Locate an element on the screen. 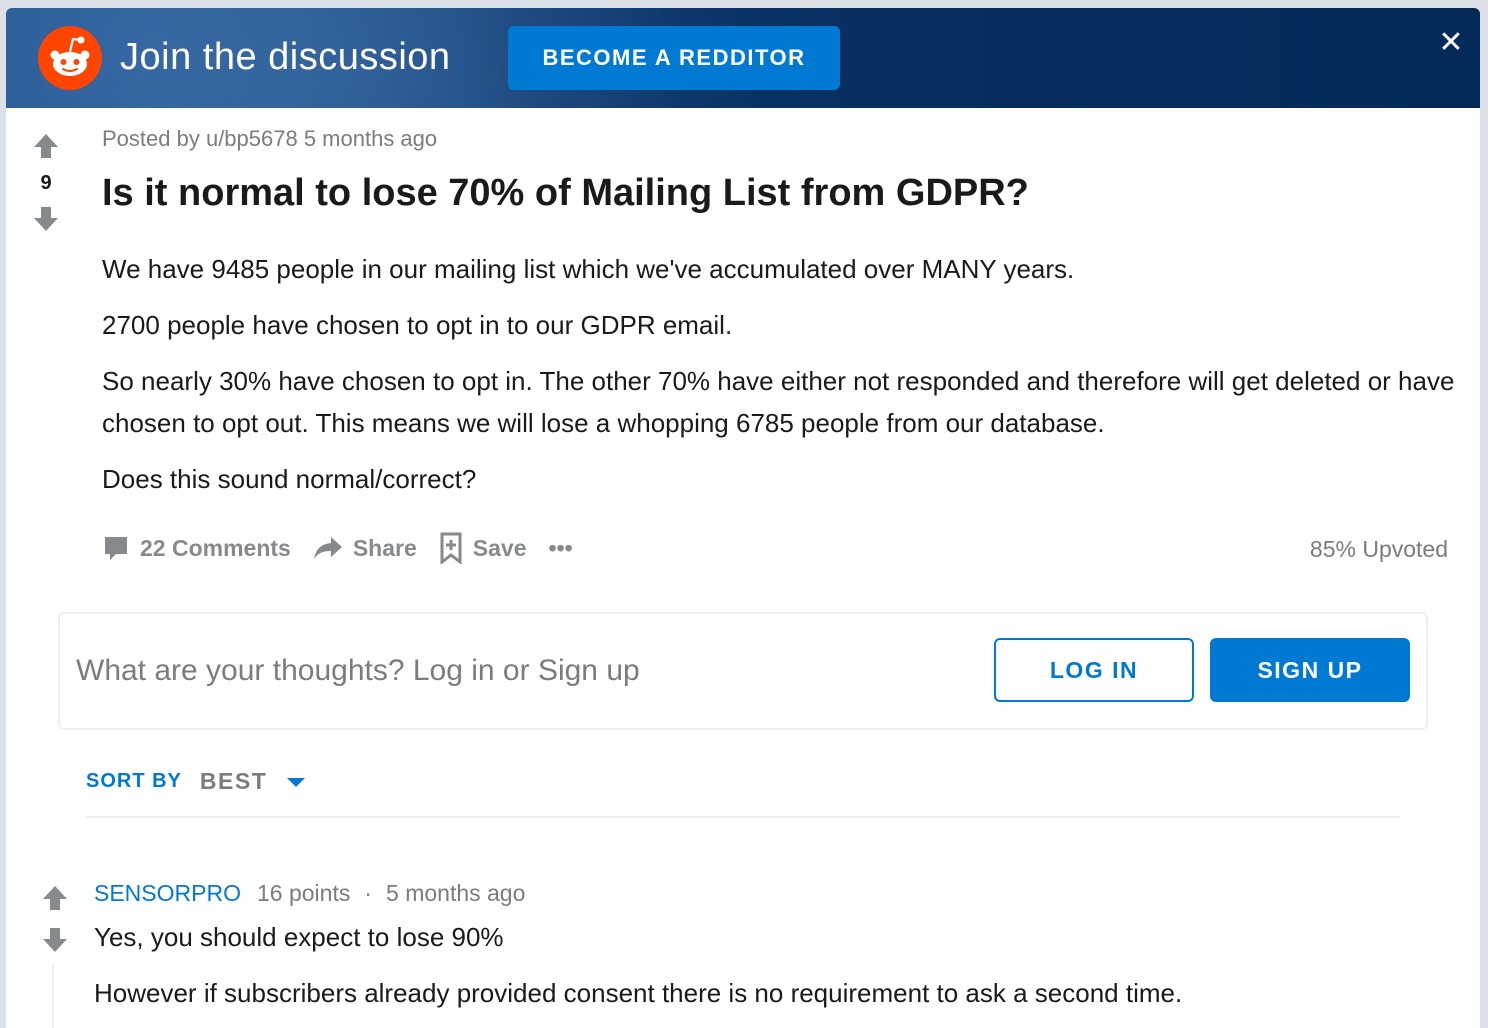 The height and width of the screenshot is (1028, 1488). comment-vote-column is located at coordinates (55, 919).